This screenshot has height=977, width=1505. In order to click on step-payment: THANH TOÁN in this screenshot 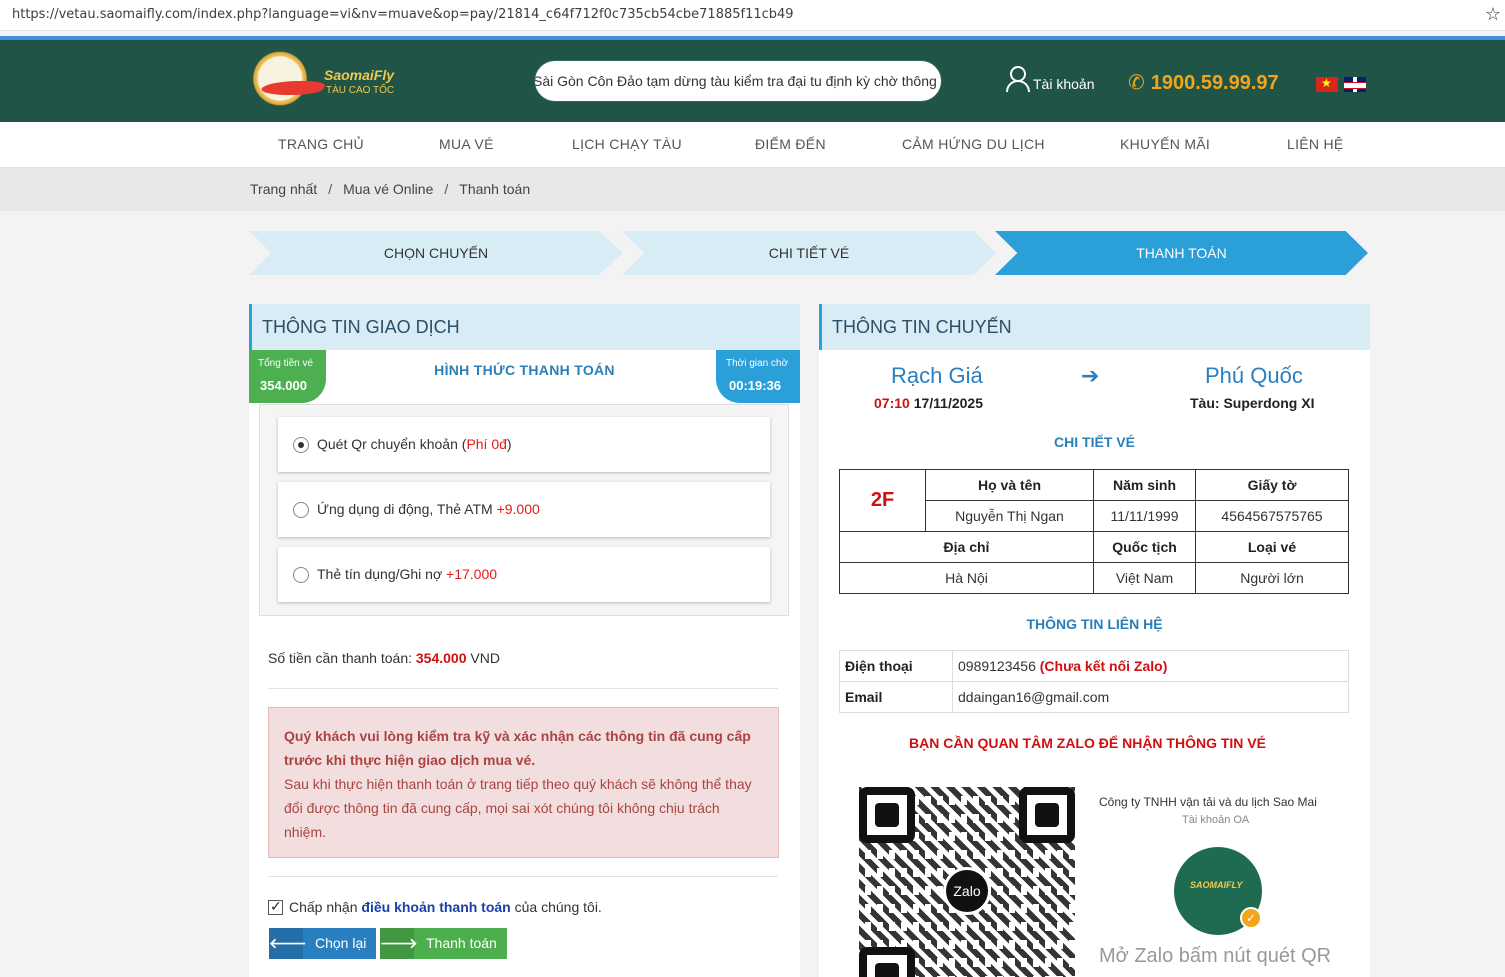, I will do `click(1181, 253)`.